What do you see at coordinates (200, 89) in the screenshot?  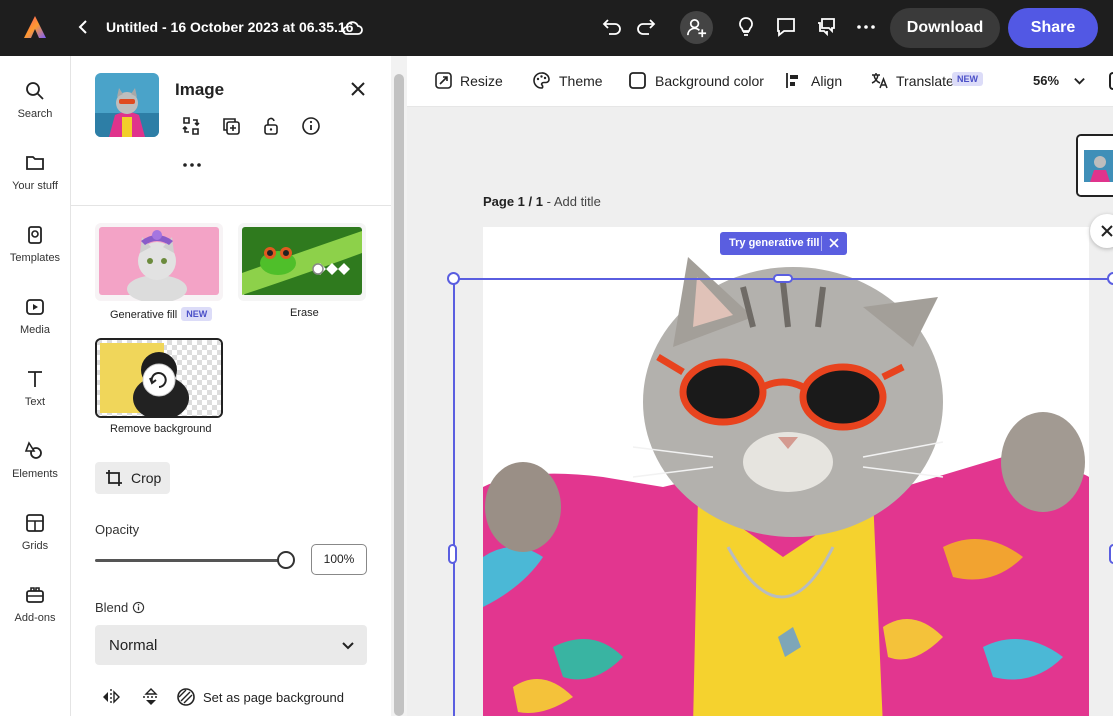 I see `panel-title: Image` at bounding box center [200, 89].